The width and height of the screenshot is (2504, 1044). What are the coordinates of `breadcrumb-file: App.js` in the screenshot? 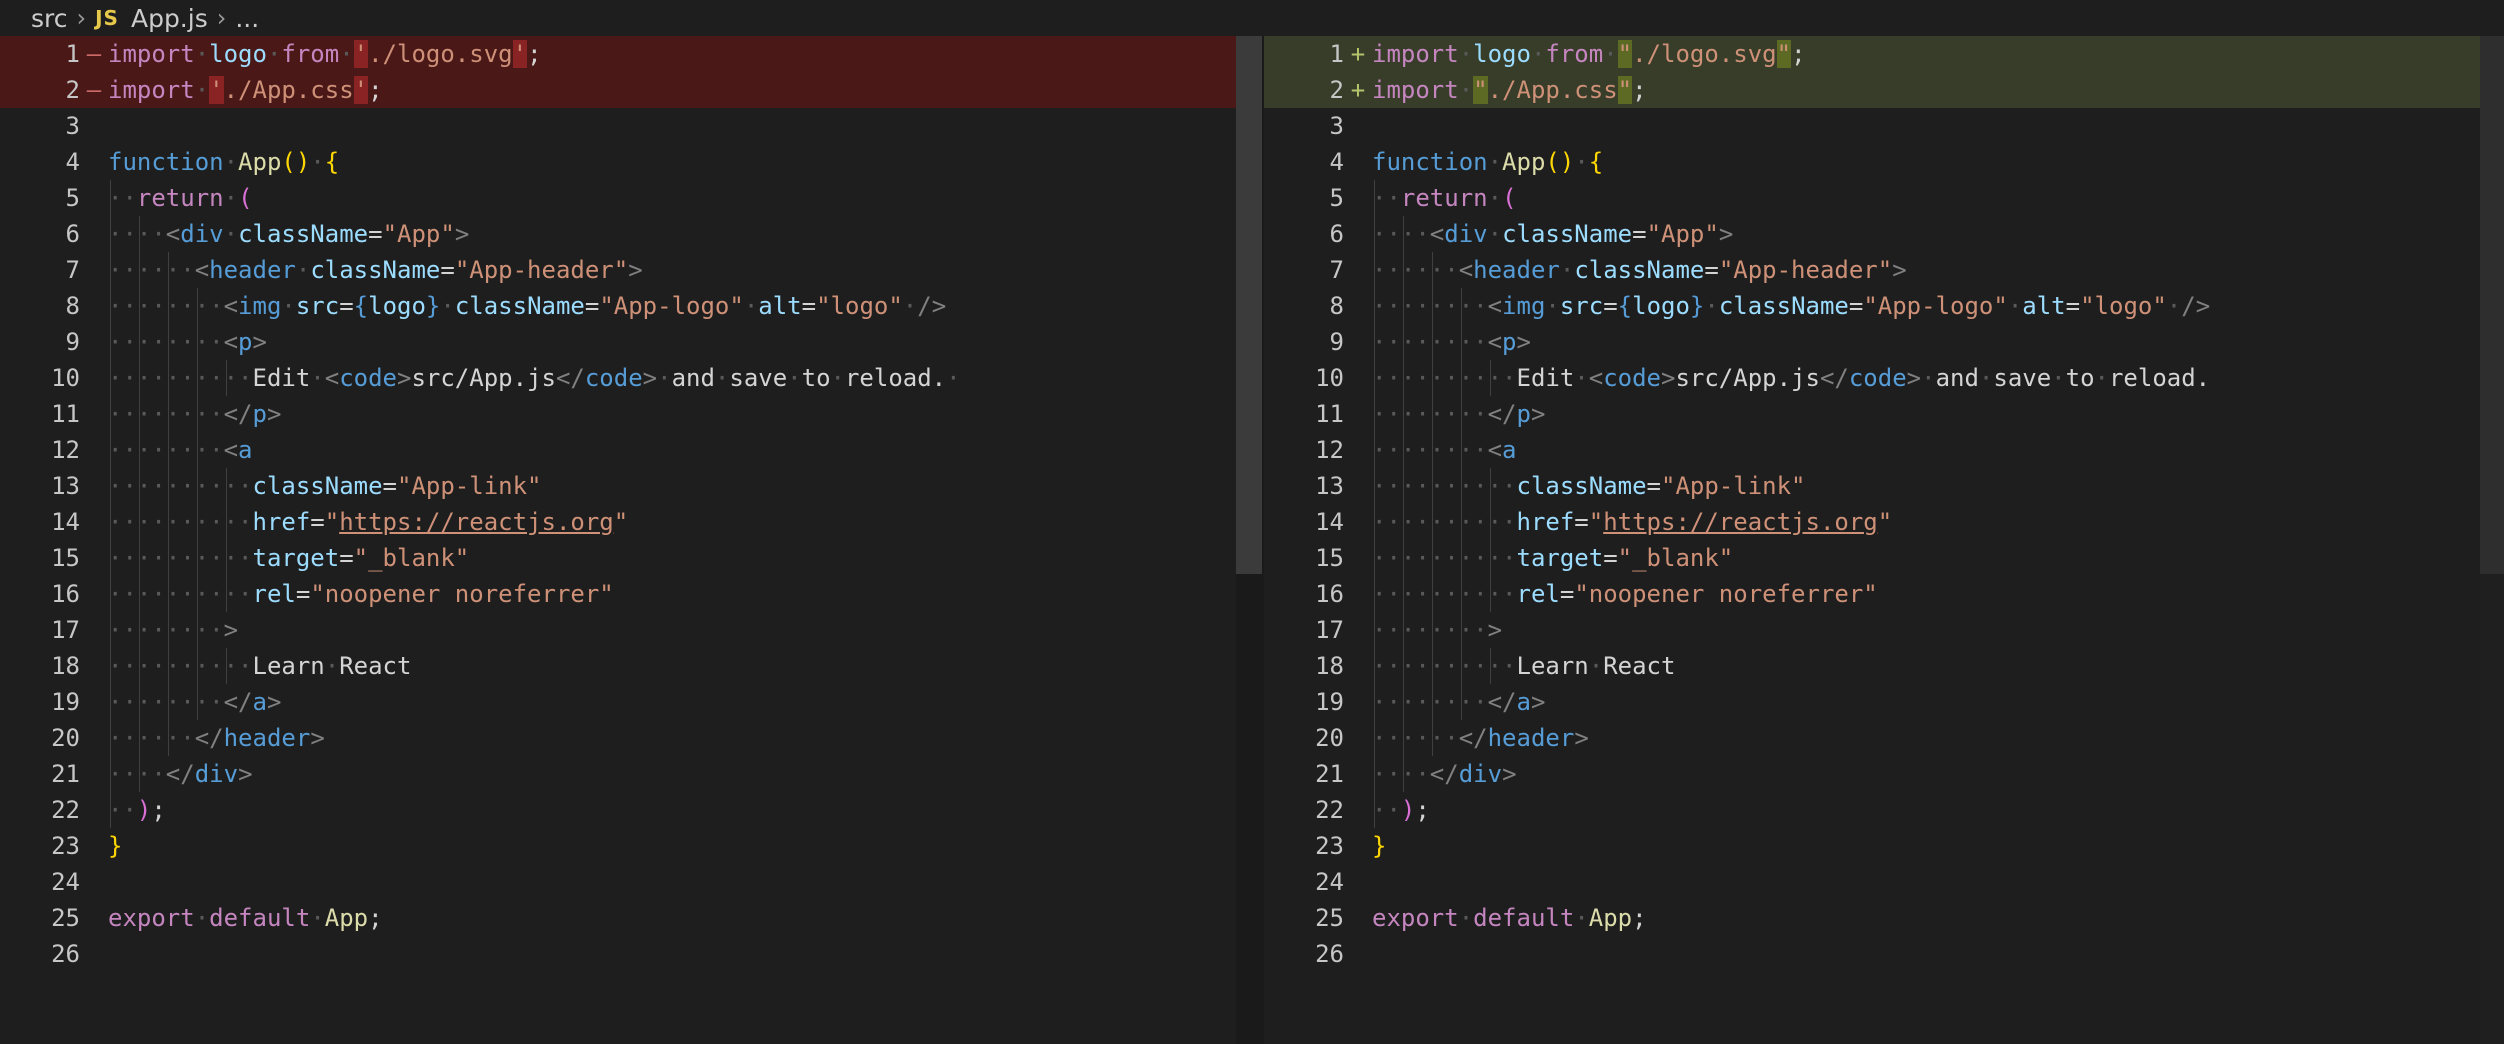 It's located at (169, 18).